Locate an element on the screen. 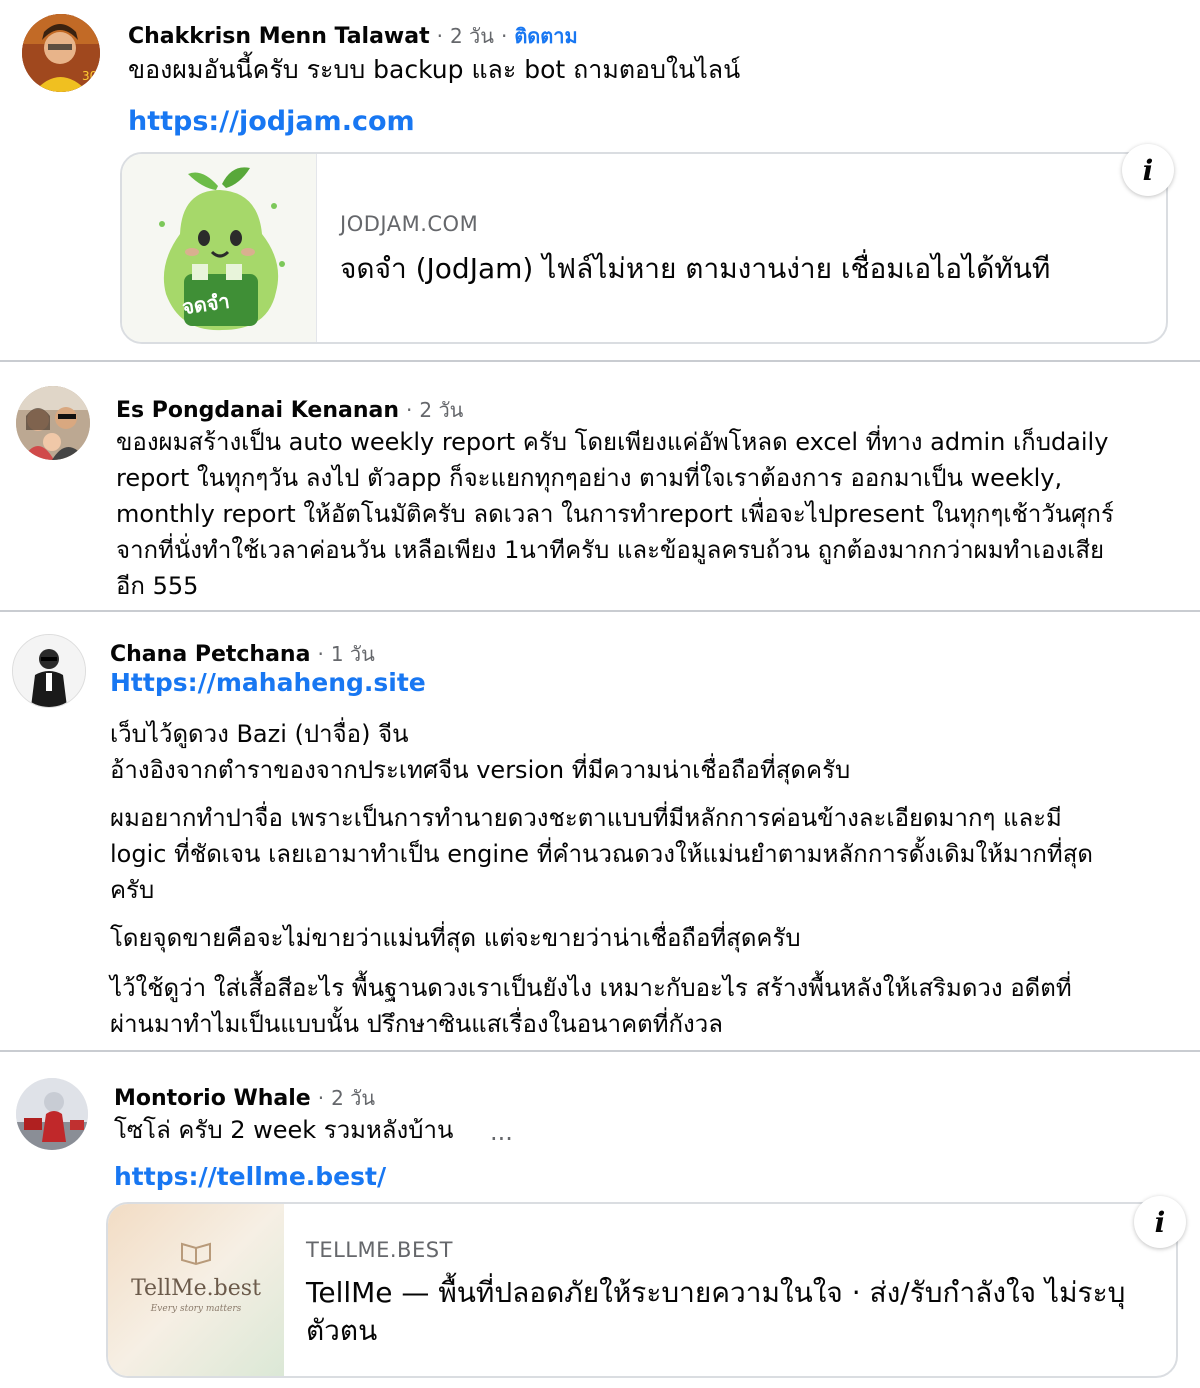 This screenshot has width=1200, height=1388. timestamp: 1 วัน is located at coordinates (353, 654).